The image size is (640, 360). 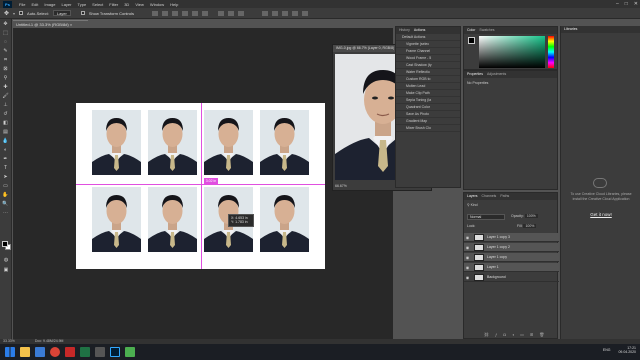 What do you see at coordinates (511, 247) in the screenshot?
I see `layer-row: ◉ Layer 1 copy 2` at bounding box center [511, 247].